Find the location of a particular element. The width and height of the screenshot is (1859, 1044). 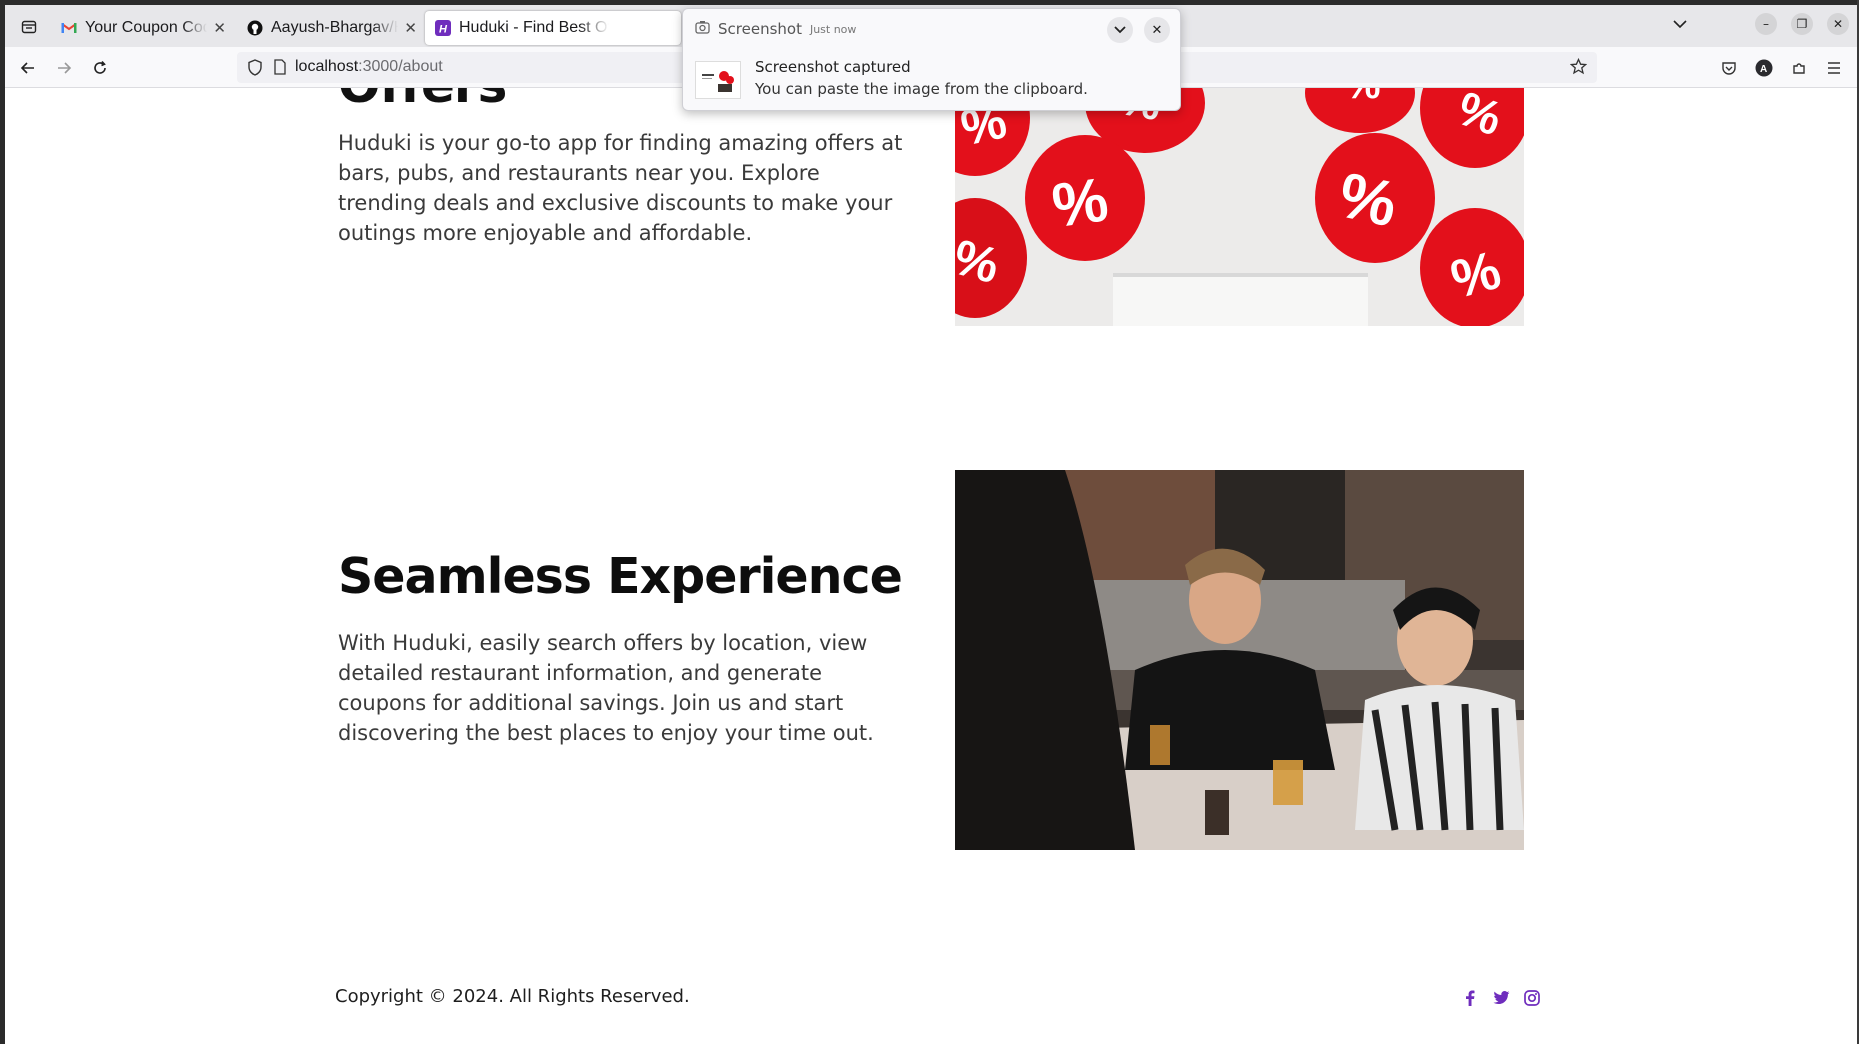

svg-text: H is located at coordinates (443, 30).